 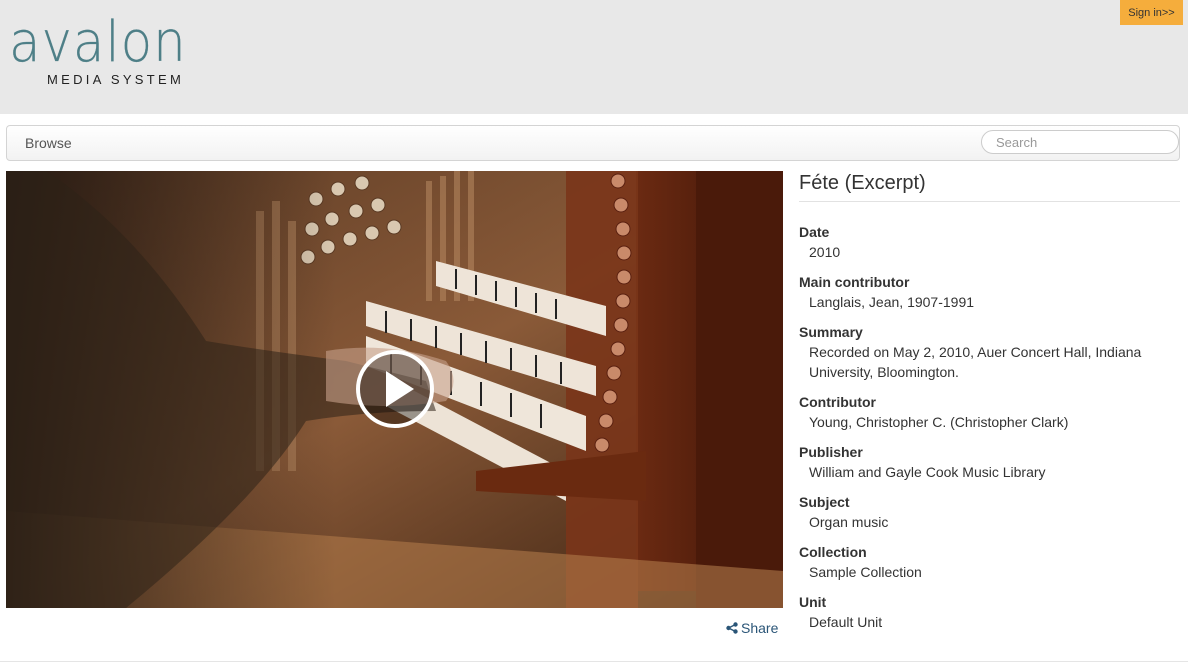 What do you see at coordinates (593, 143) in the screenshot?
I see `navbar: Browse` at bounding box center [593, 143].